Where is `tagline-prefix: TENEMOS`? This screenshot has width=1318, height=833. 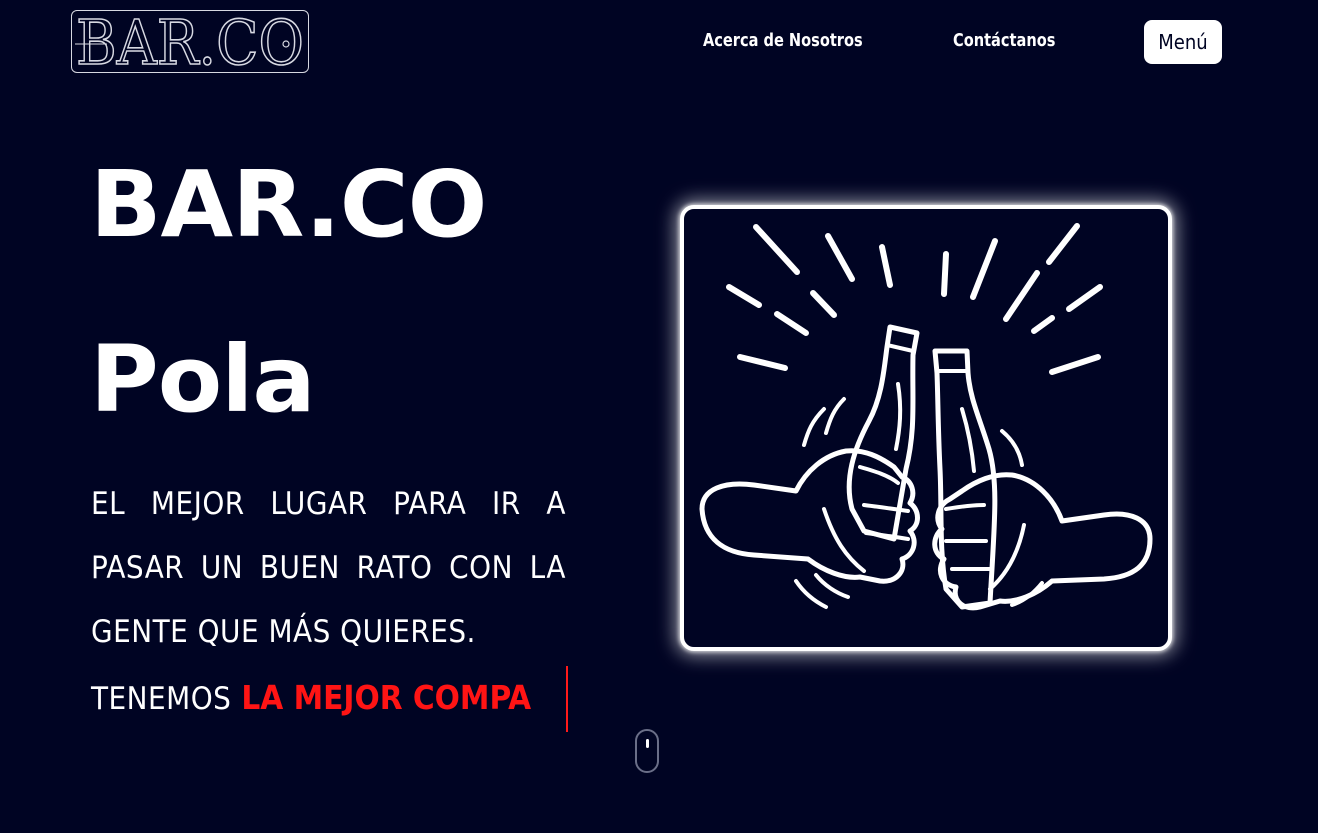
tagline-prefix: TENEMOS is located at coordinates (161, 699).